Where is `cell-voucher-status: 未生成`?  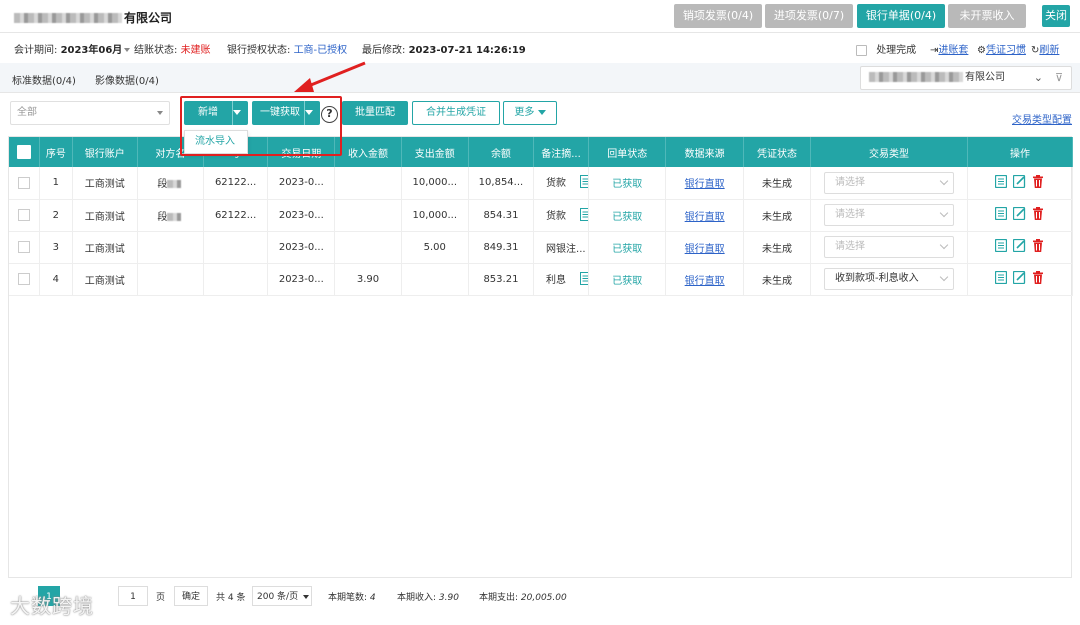 cell-voucher-status: 未生成 is located at coordinates (777, 247).